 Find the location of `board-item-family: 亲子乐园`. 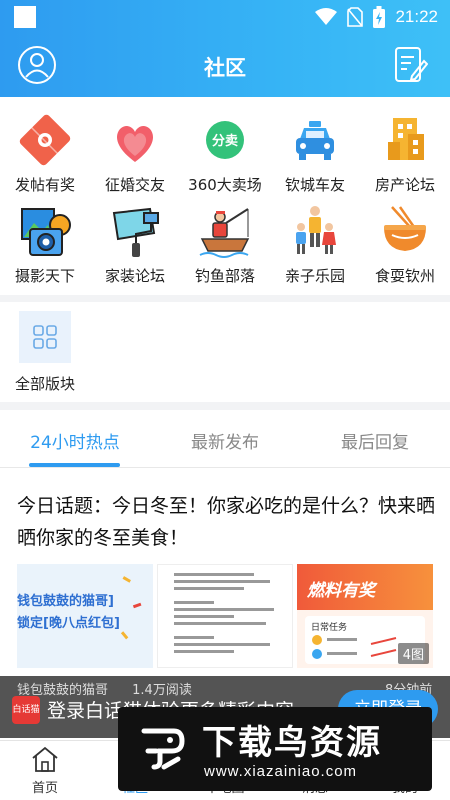

board-item-family: 亲子乐园 is located at coordinates (315, 244).